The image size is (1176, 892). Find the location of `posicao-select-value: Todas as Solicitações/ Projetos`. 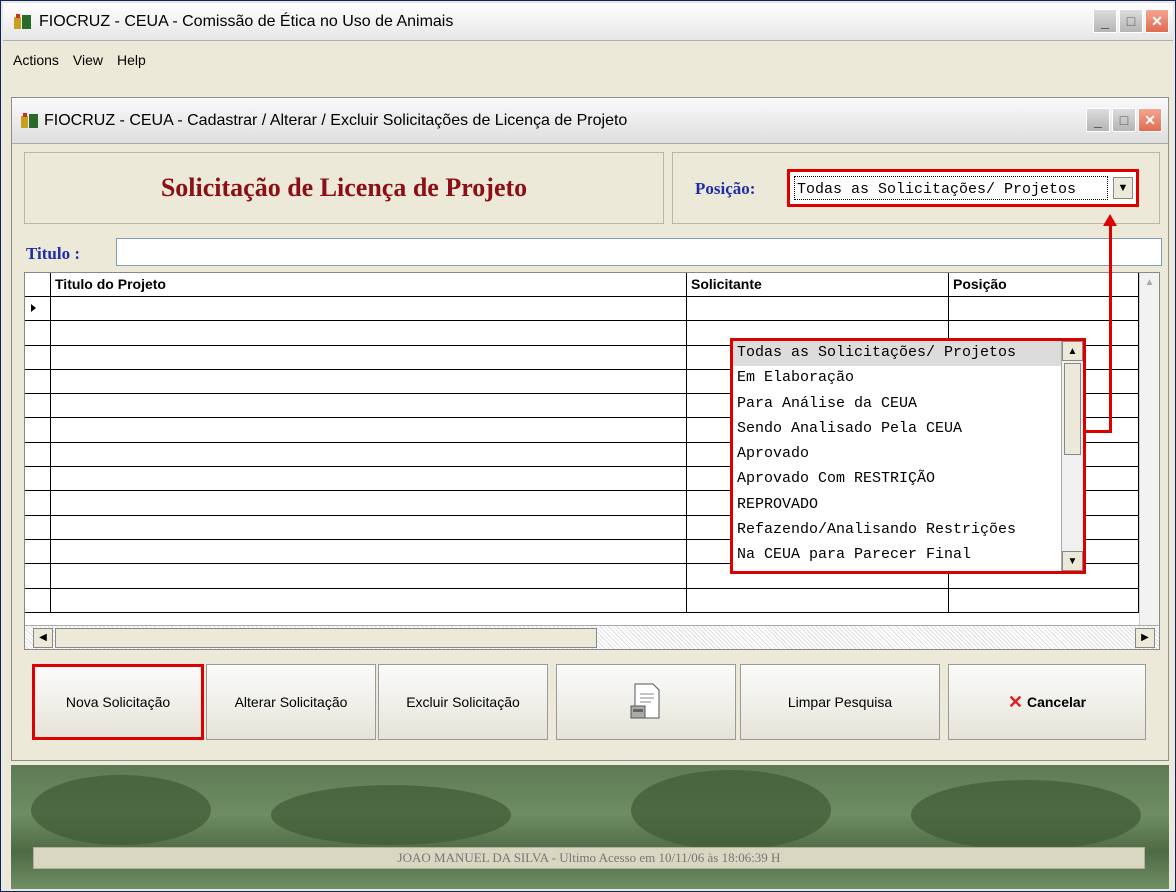

posicao-select-value: Todas as Solicitações/ Projetos is located at coordinates (951, 188).